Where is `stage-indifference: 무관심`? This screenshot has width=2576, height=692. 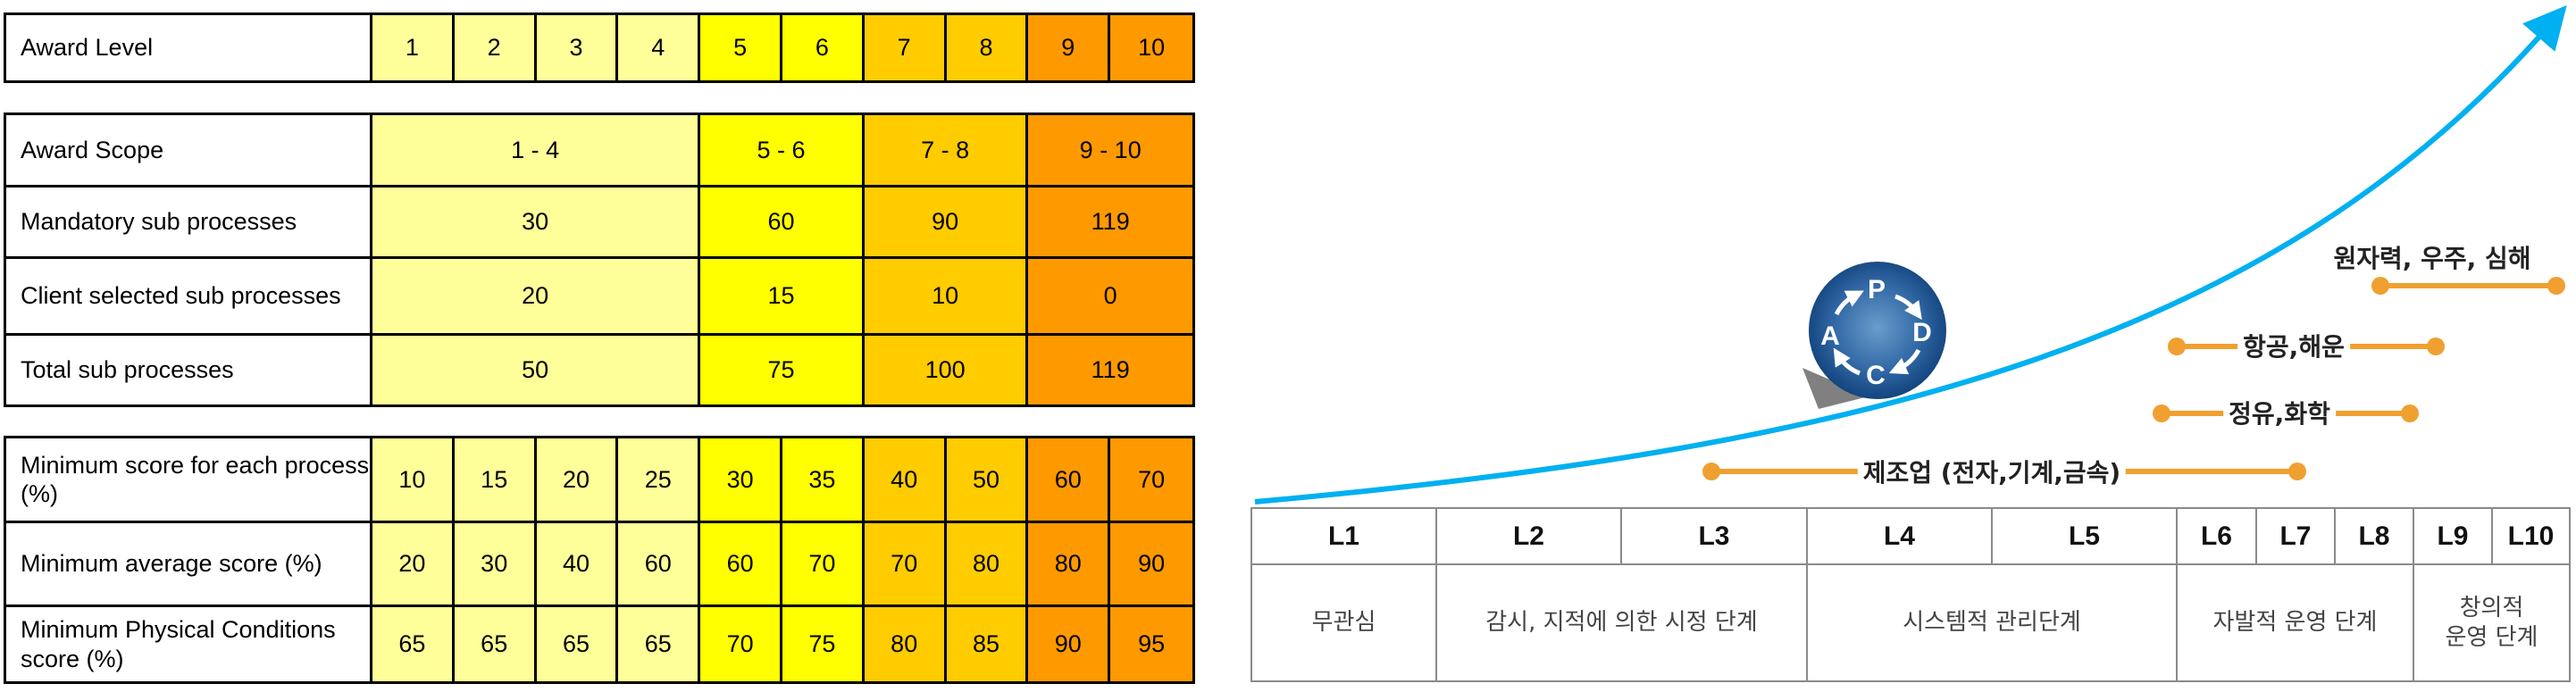 stage-indifference: 무관심 is located at coordinates (1345, 622).